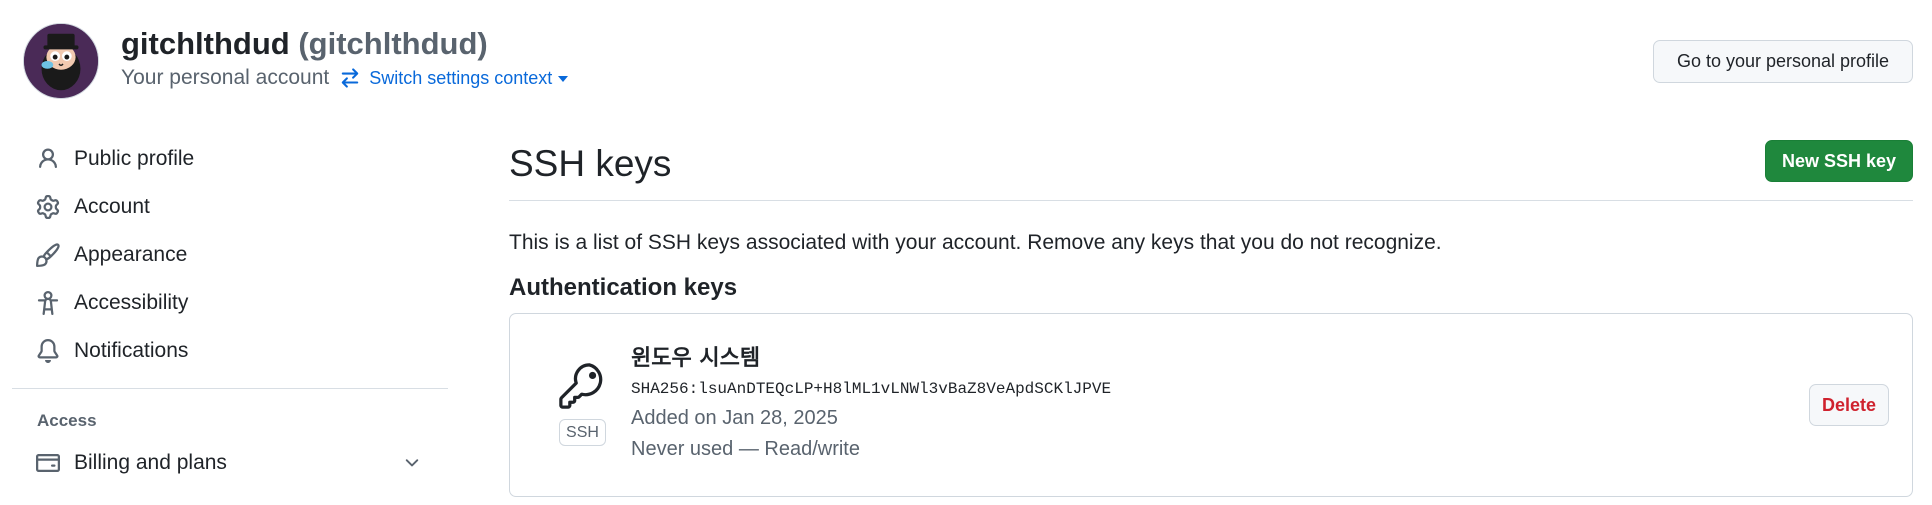 This screenshot has height=505, width=1932. What do you see at coordinates (461, 77) in the screenshot?
I see `switch-context-label: Switch settings context` at bounding box center [461, 77].